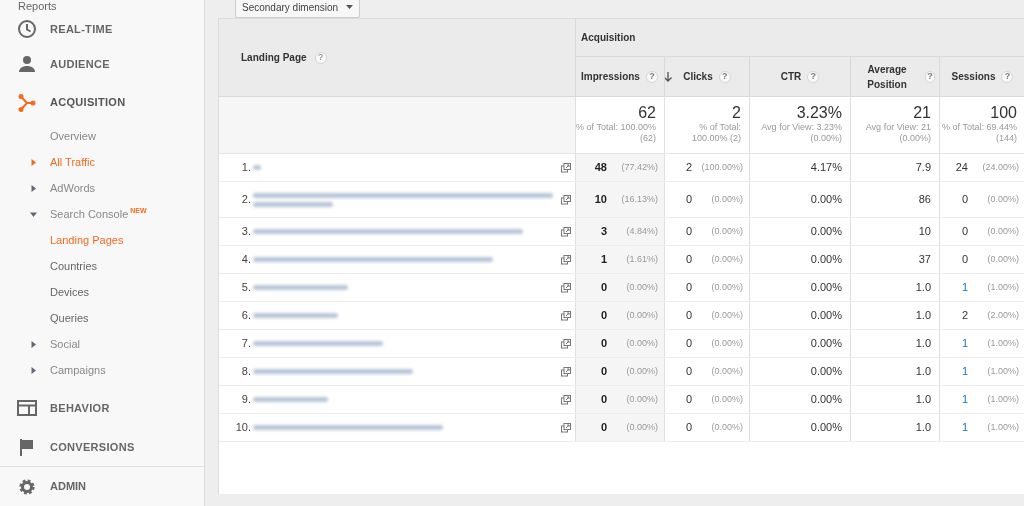  I want to click on column-header: Clicks ?, so click(707, 76).